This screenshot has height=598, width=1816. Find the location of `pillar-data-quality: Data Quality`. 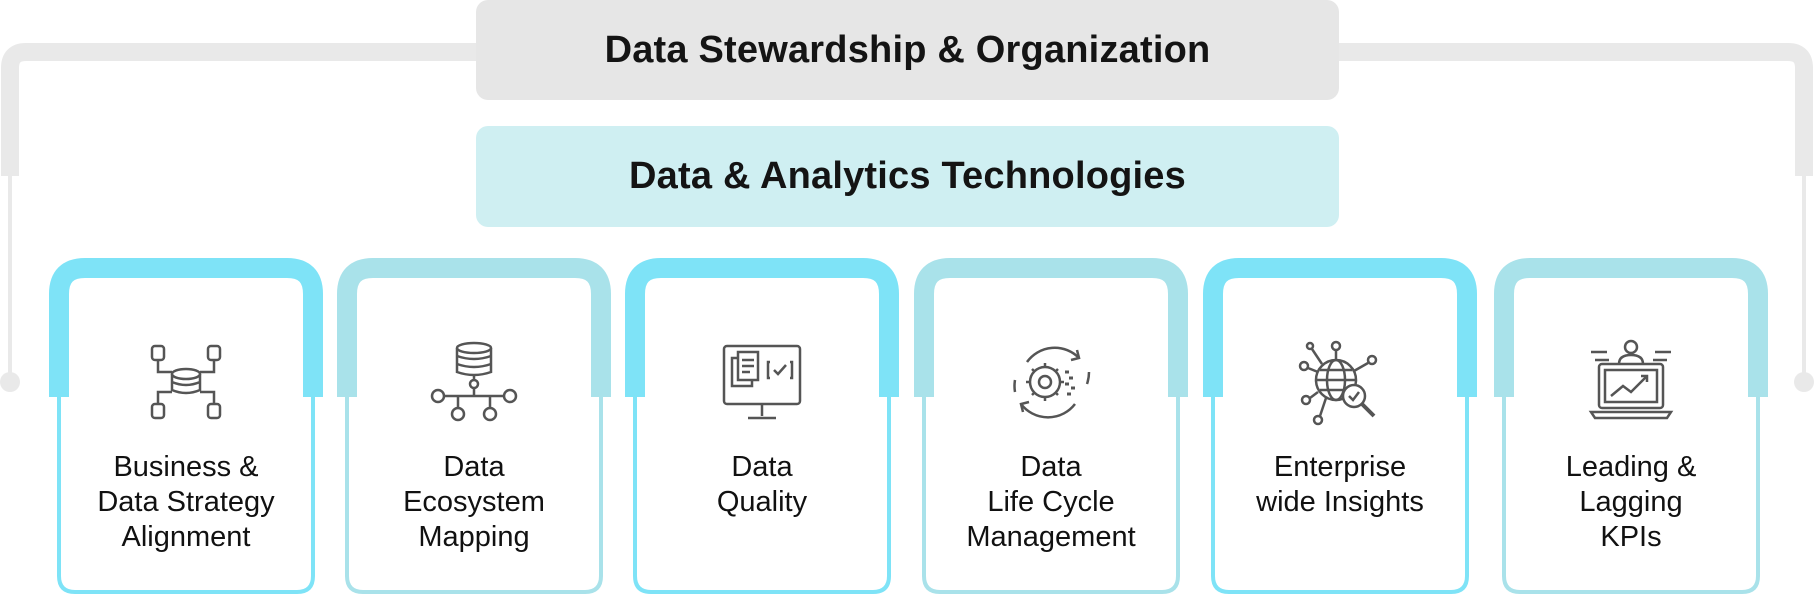

pillar-data-quality: Data Quality is located at coordinates (762, 428).